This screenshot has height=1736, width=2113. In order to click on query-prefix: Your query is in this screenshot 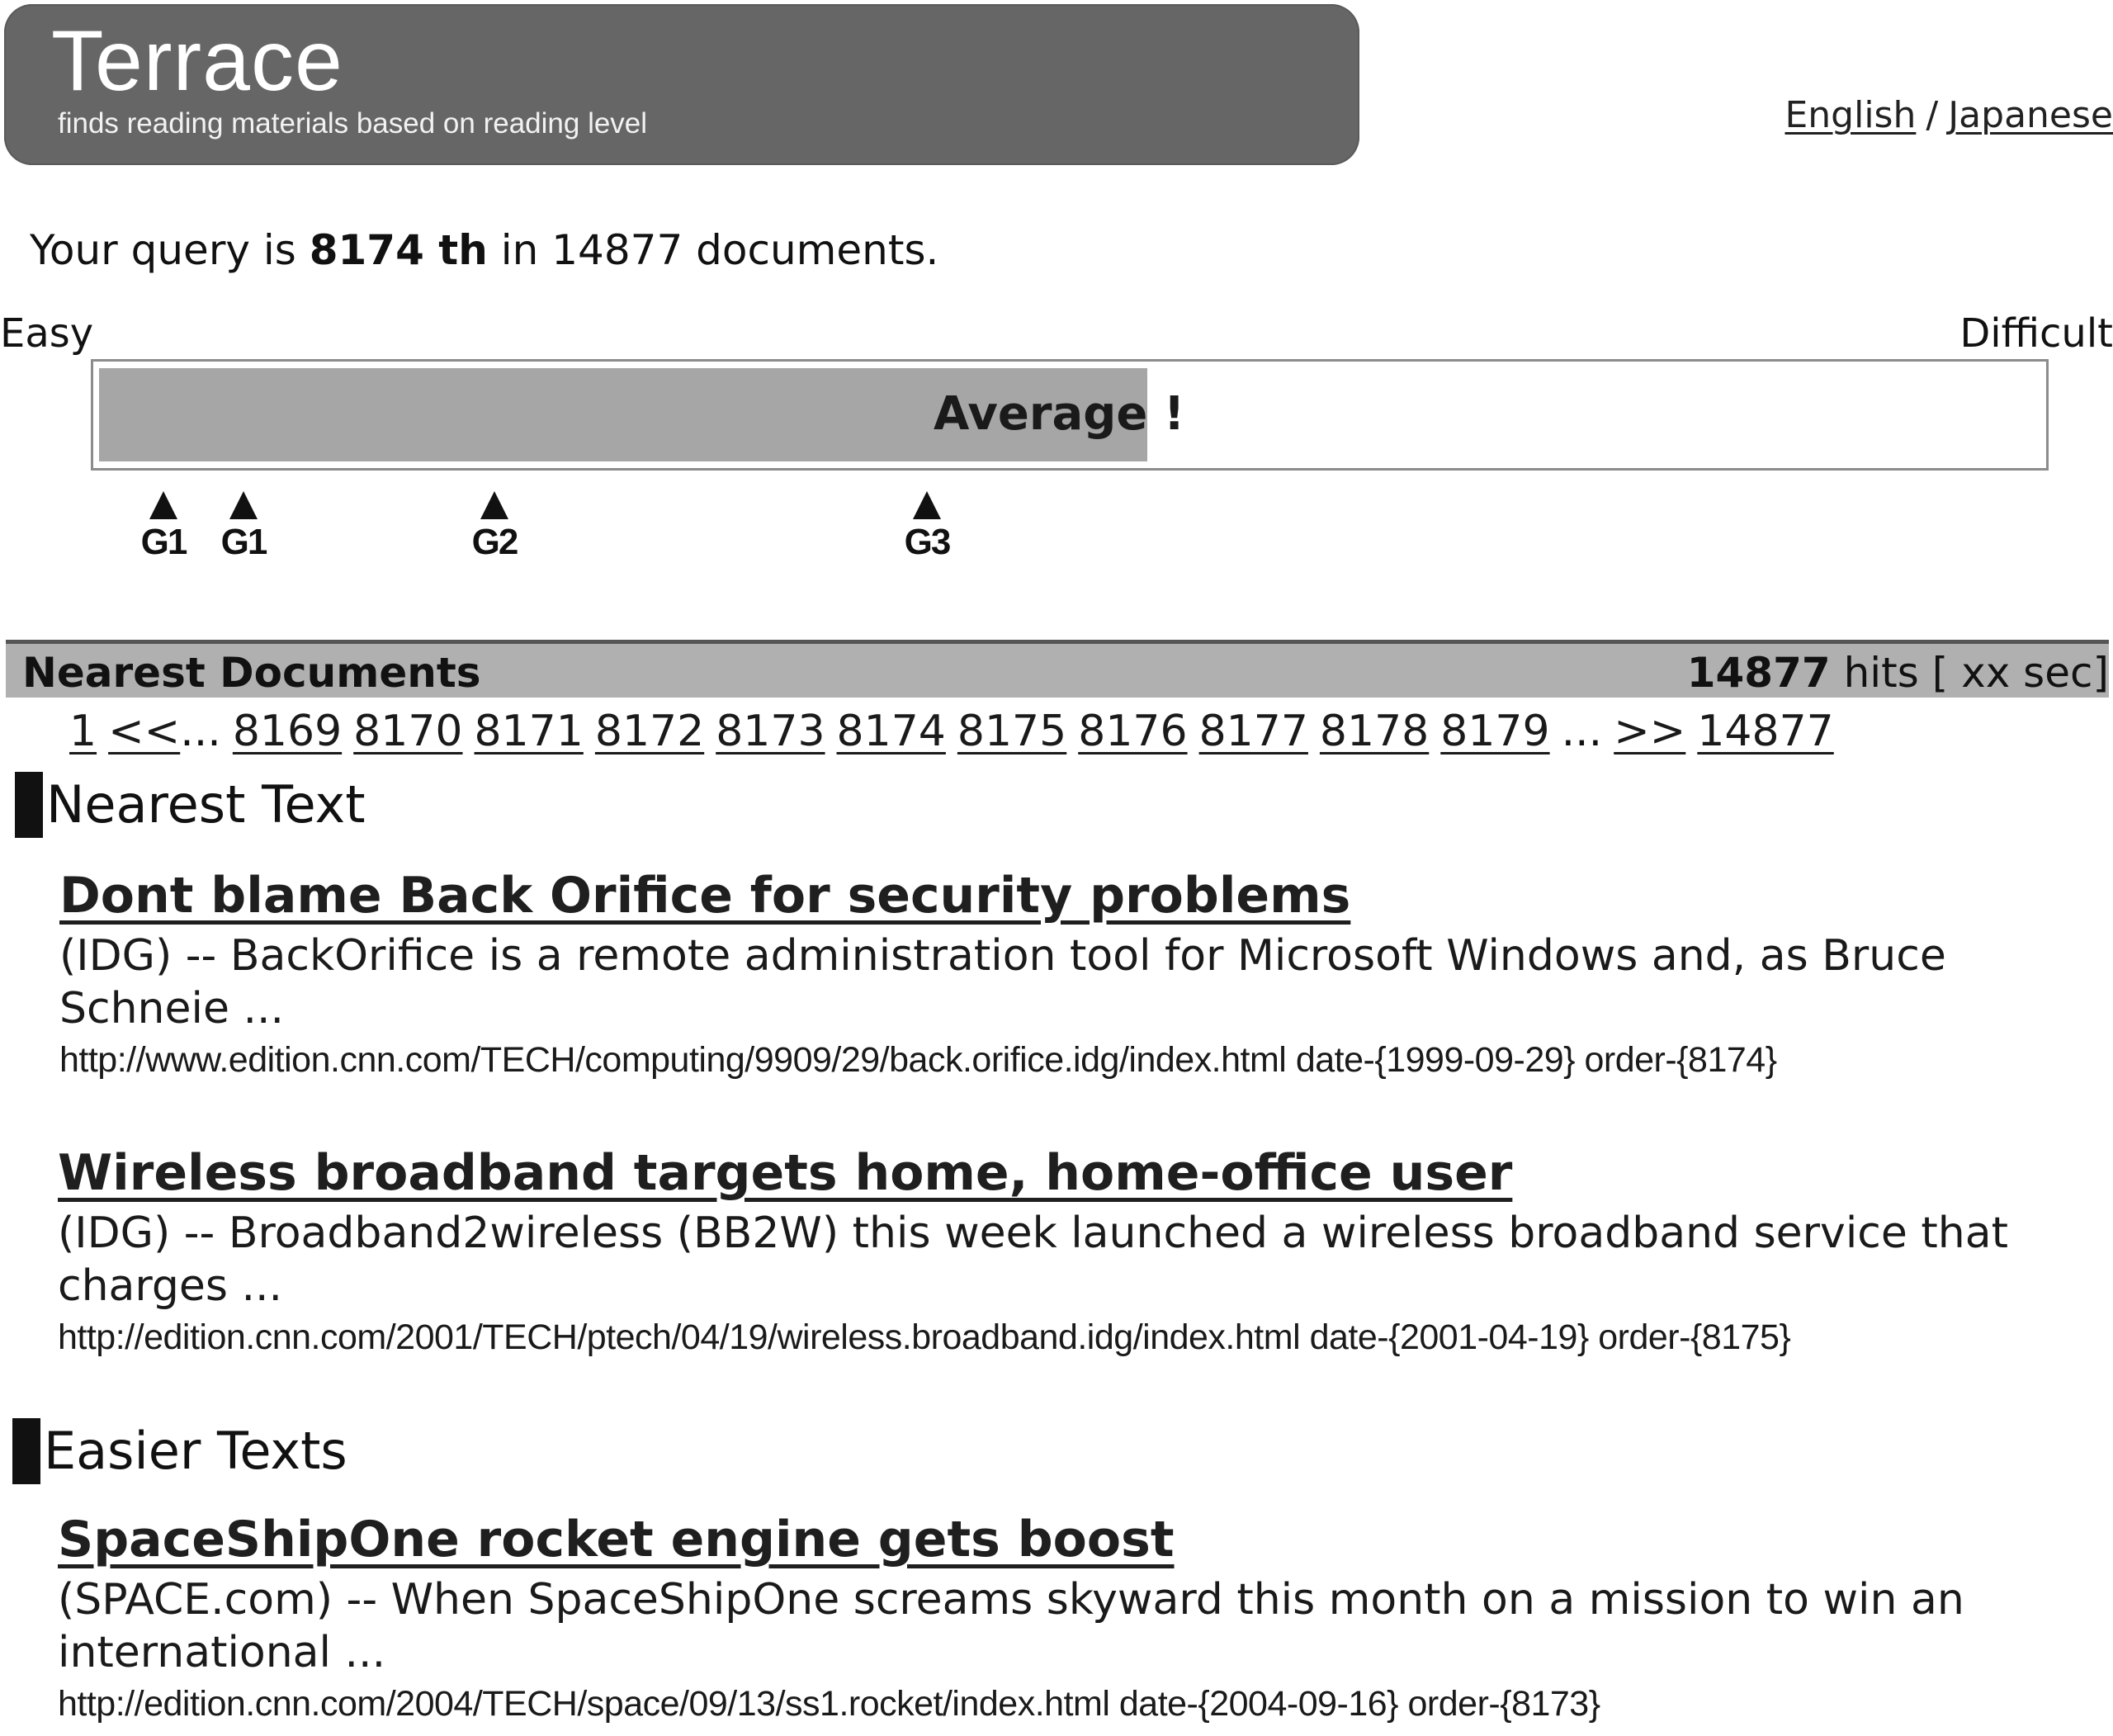, I will do `click(163, 250)`.